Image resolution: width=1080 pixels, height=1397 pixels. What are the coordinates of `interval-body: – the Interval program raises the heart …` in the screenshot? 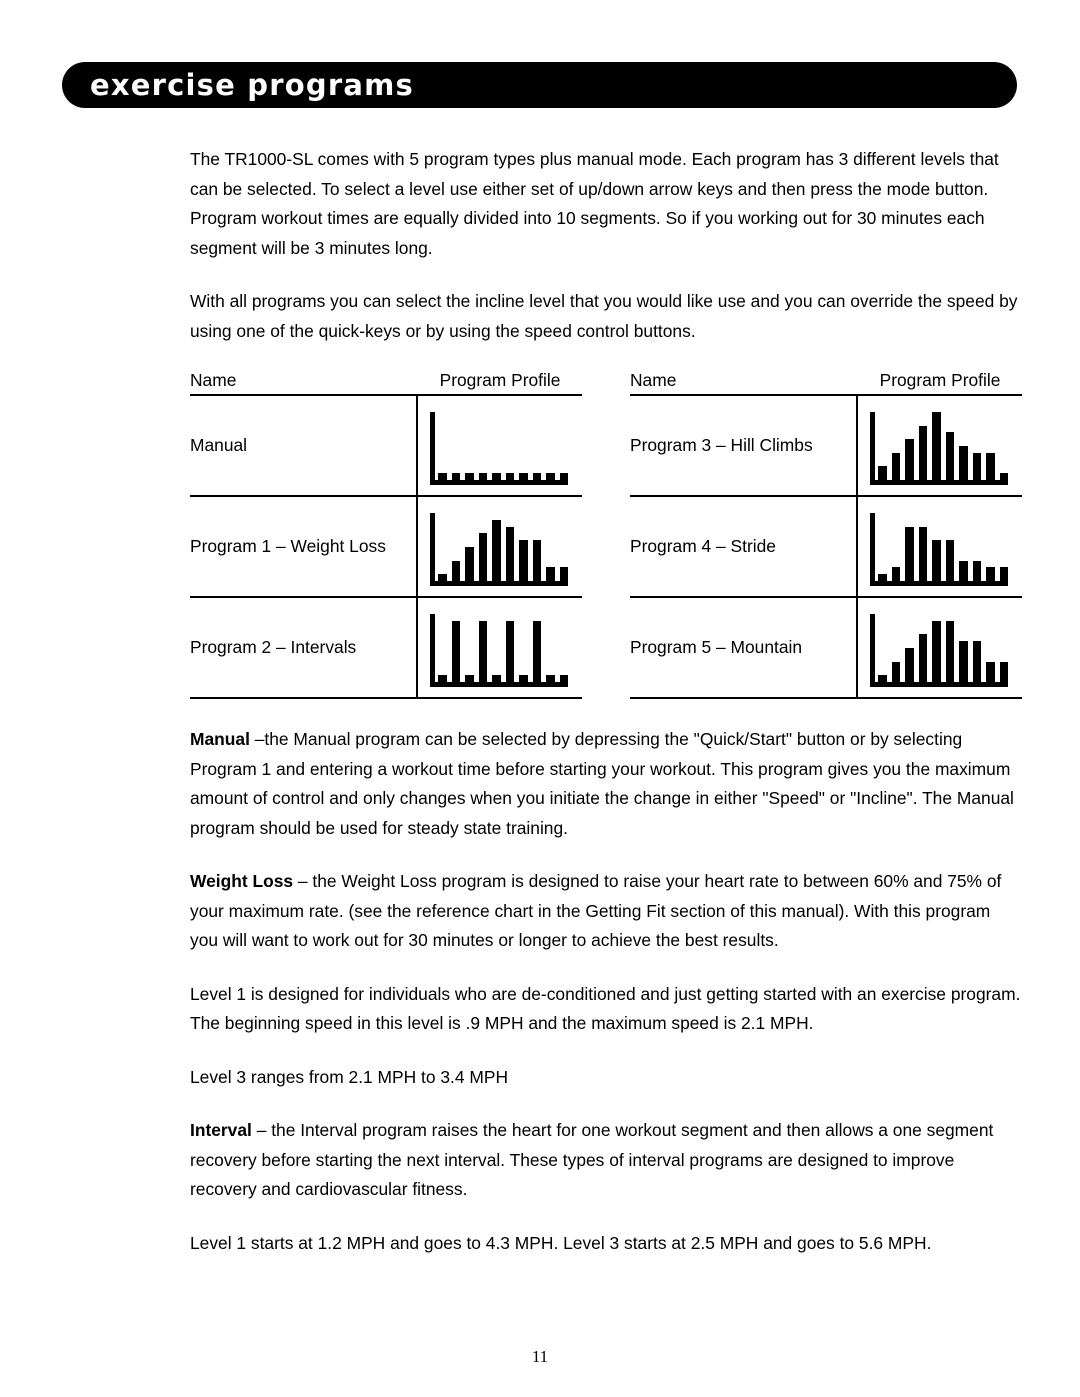 It's located at (592, 1159).